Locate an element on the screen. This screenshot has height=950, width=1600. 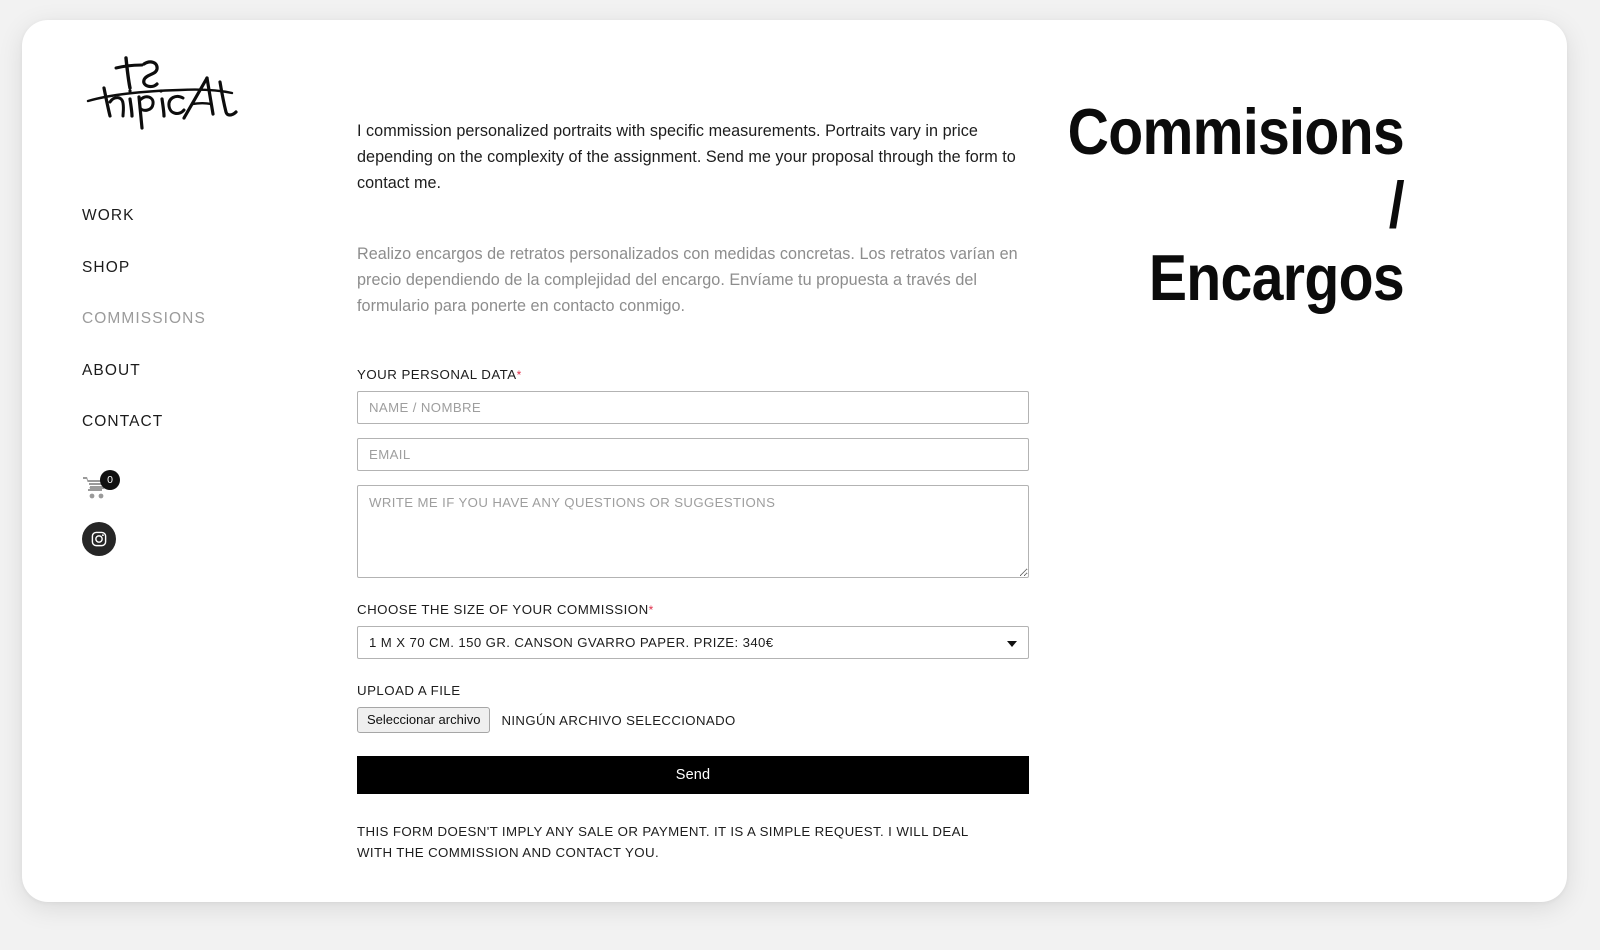
instagram-link is located at coordinates (99, 538).